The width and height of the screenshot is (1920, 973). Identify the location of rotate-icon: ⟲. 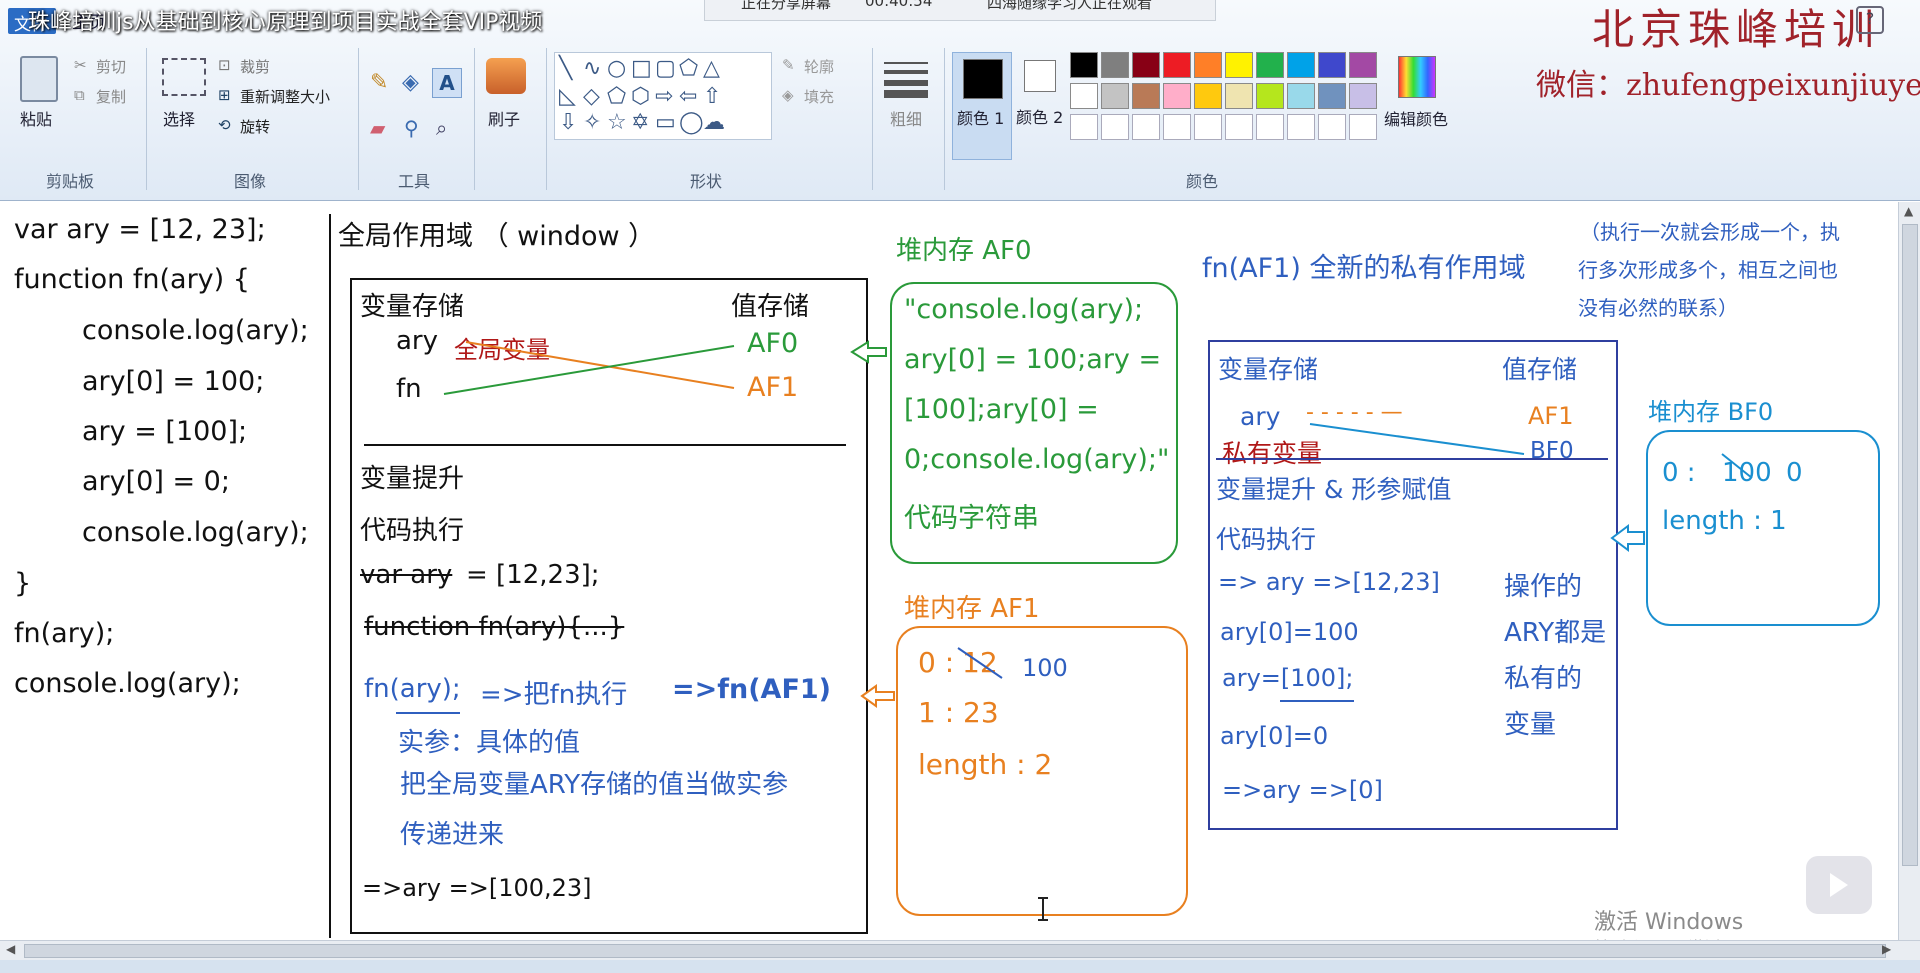
(224, 125).